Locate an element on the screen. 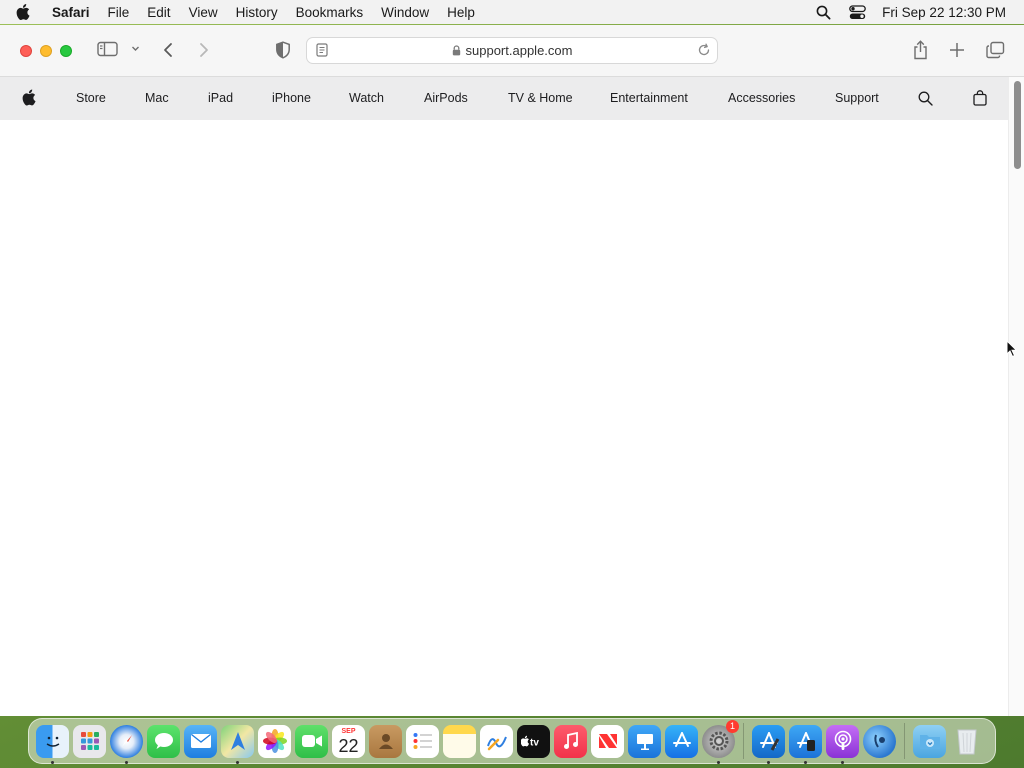  reload-icon is located at coordinates (704, 51).